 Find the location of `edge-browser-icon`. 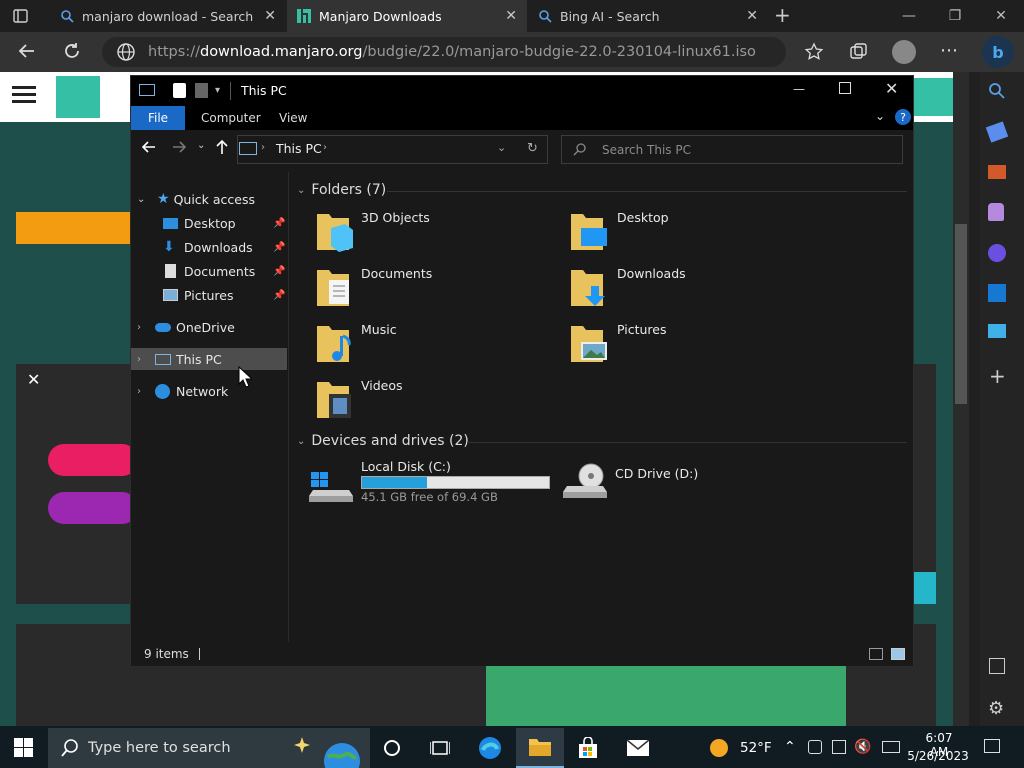

edge-browser-icon is located at coordinates (490, 748).